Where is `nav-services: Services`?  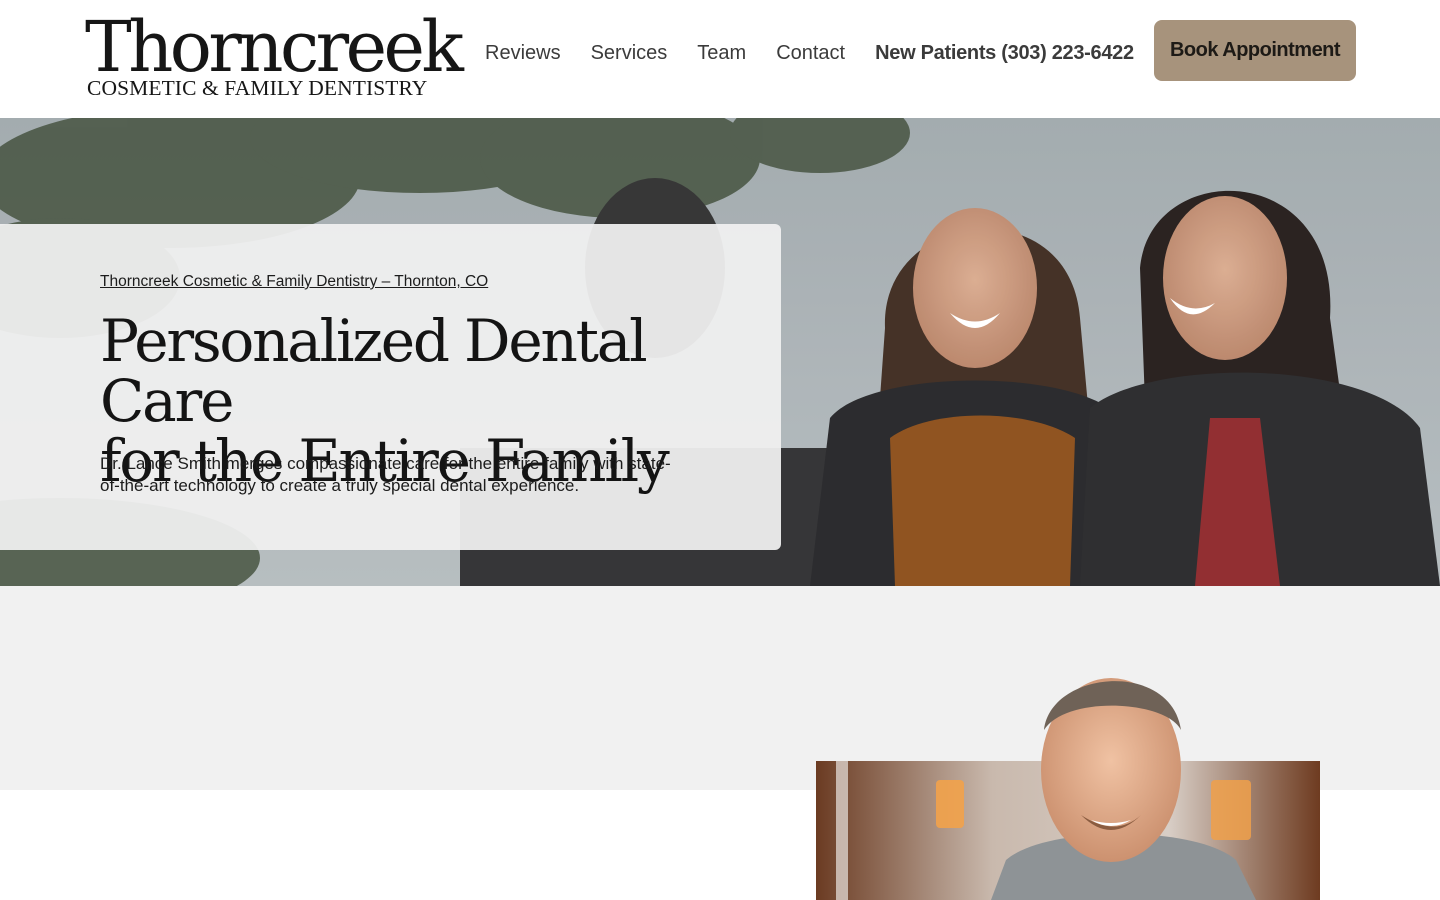 nav-services: Services is located at coordinates (629, 53).